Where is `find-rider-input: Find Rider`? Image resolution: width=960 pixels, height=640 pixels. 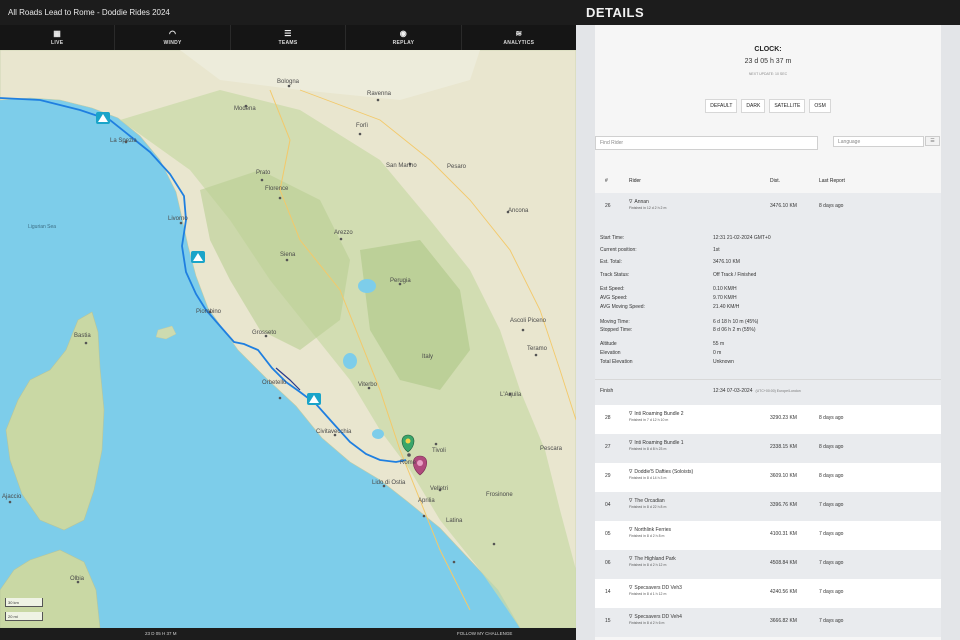
find-rider-input: Find Rider is located at coordinates (706, 143).